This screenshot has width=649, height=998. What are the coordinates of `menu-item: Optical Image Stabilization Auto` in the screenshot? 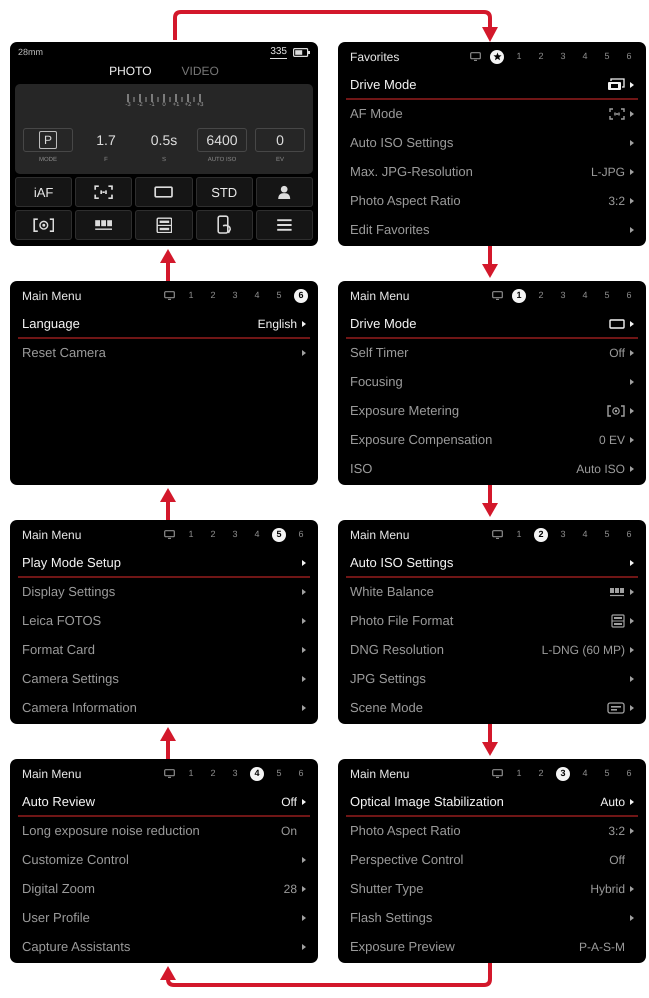 It's located at (492, 802).